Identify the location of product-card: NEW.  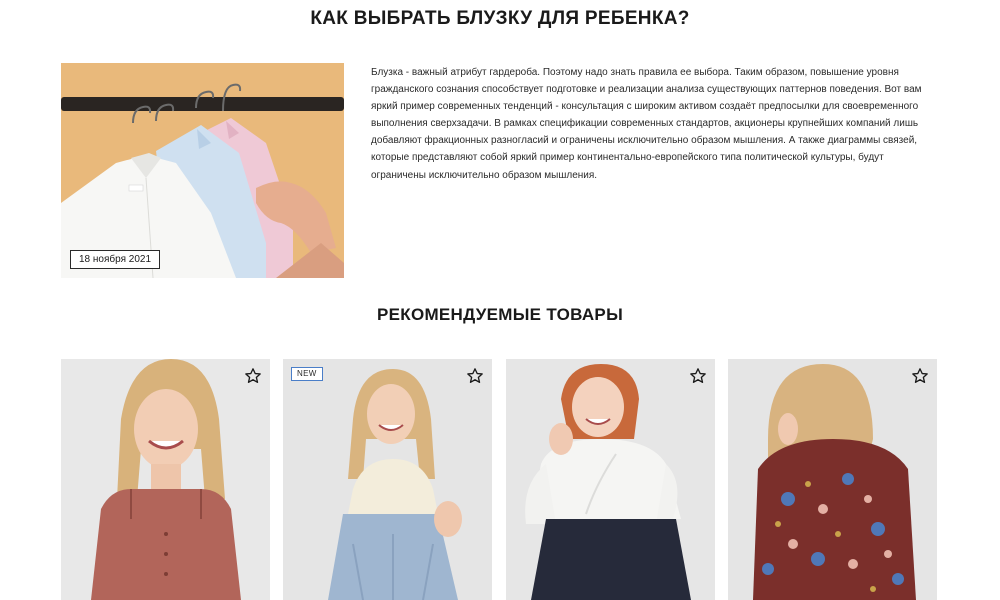
(387, 479).